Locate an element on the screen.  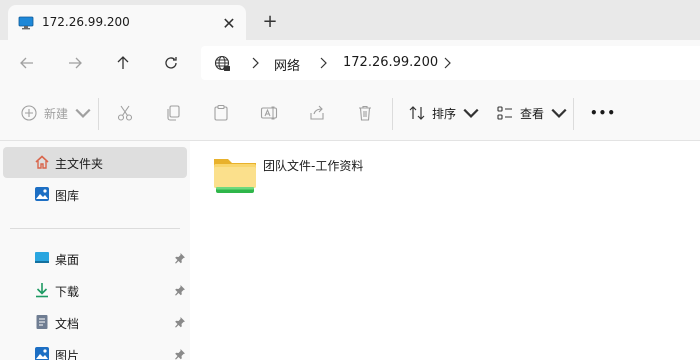
sort-icon is located at coordinates (417, 113).